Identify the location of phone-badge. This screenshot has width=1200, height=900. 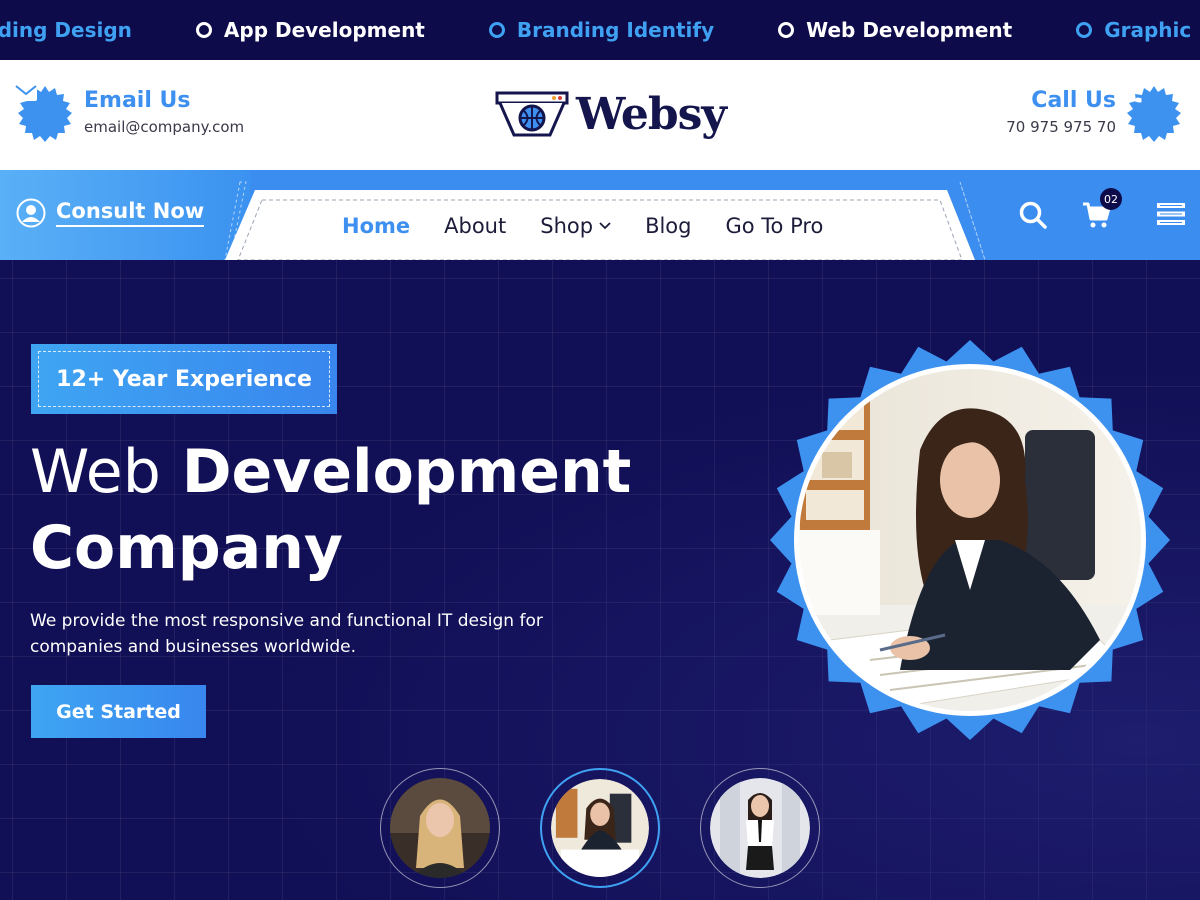
(1154, 115).